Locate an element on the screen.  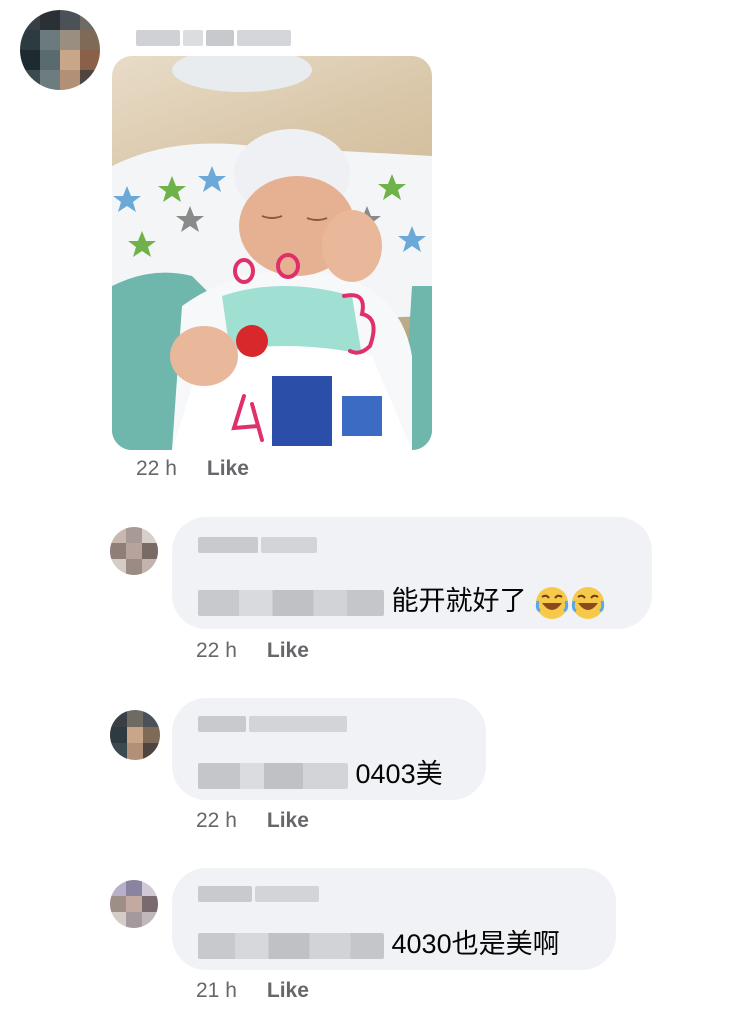
reply-text: 4030也是美啊 is located at coordinates (379, 941).